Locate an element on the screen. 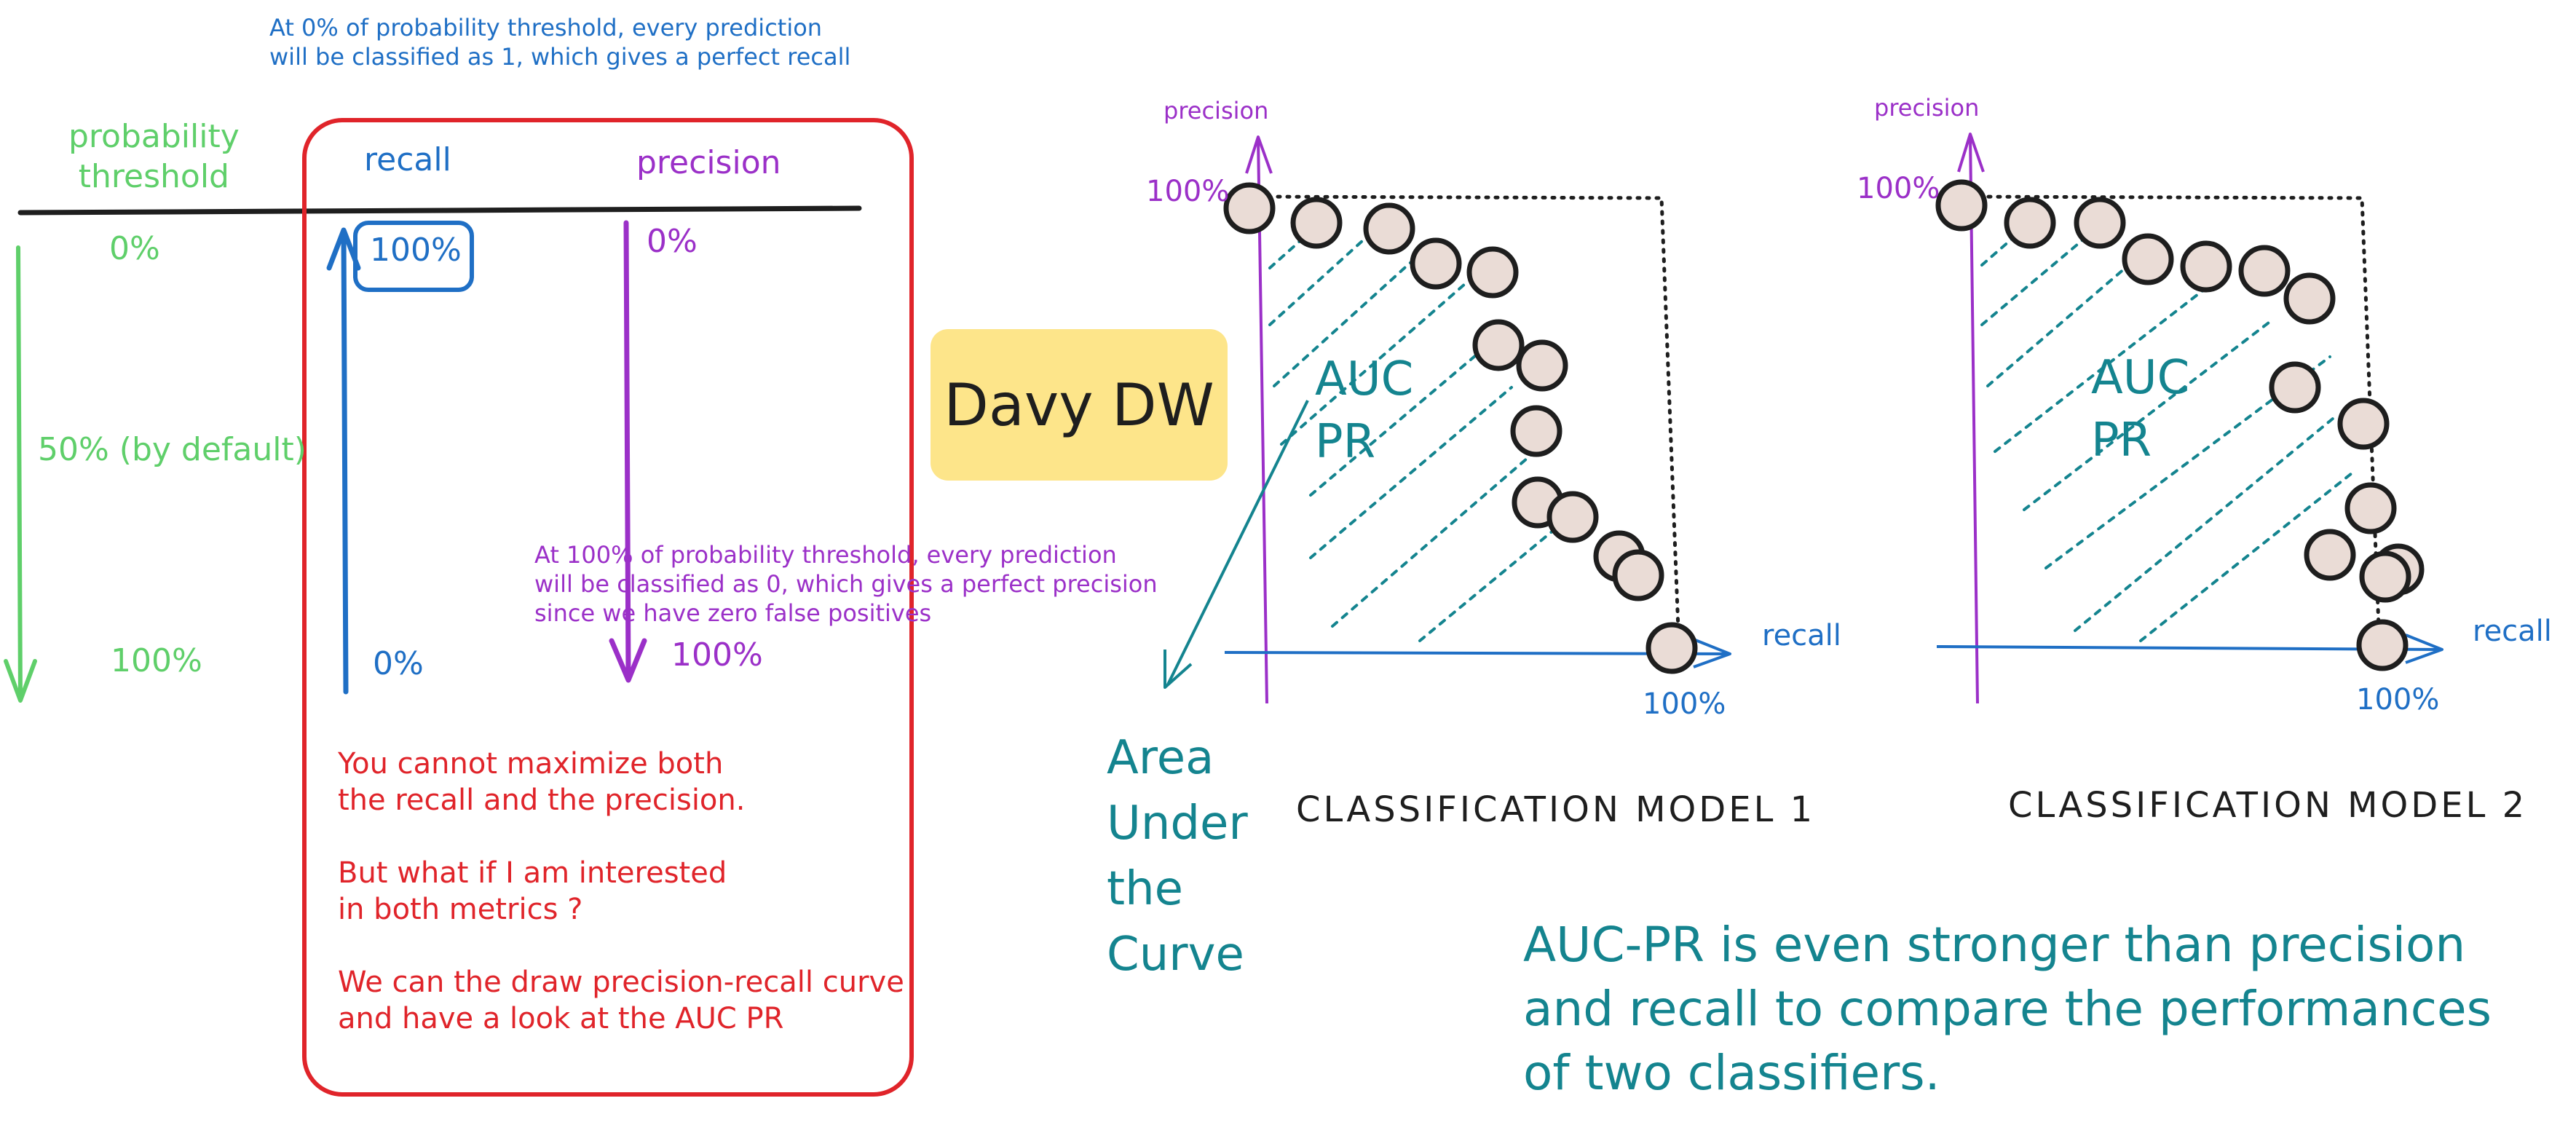  model-1-chart is located at coordinates (1447, 419).